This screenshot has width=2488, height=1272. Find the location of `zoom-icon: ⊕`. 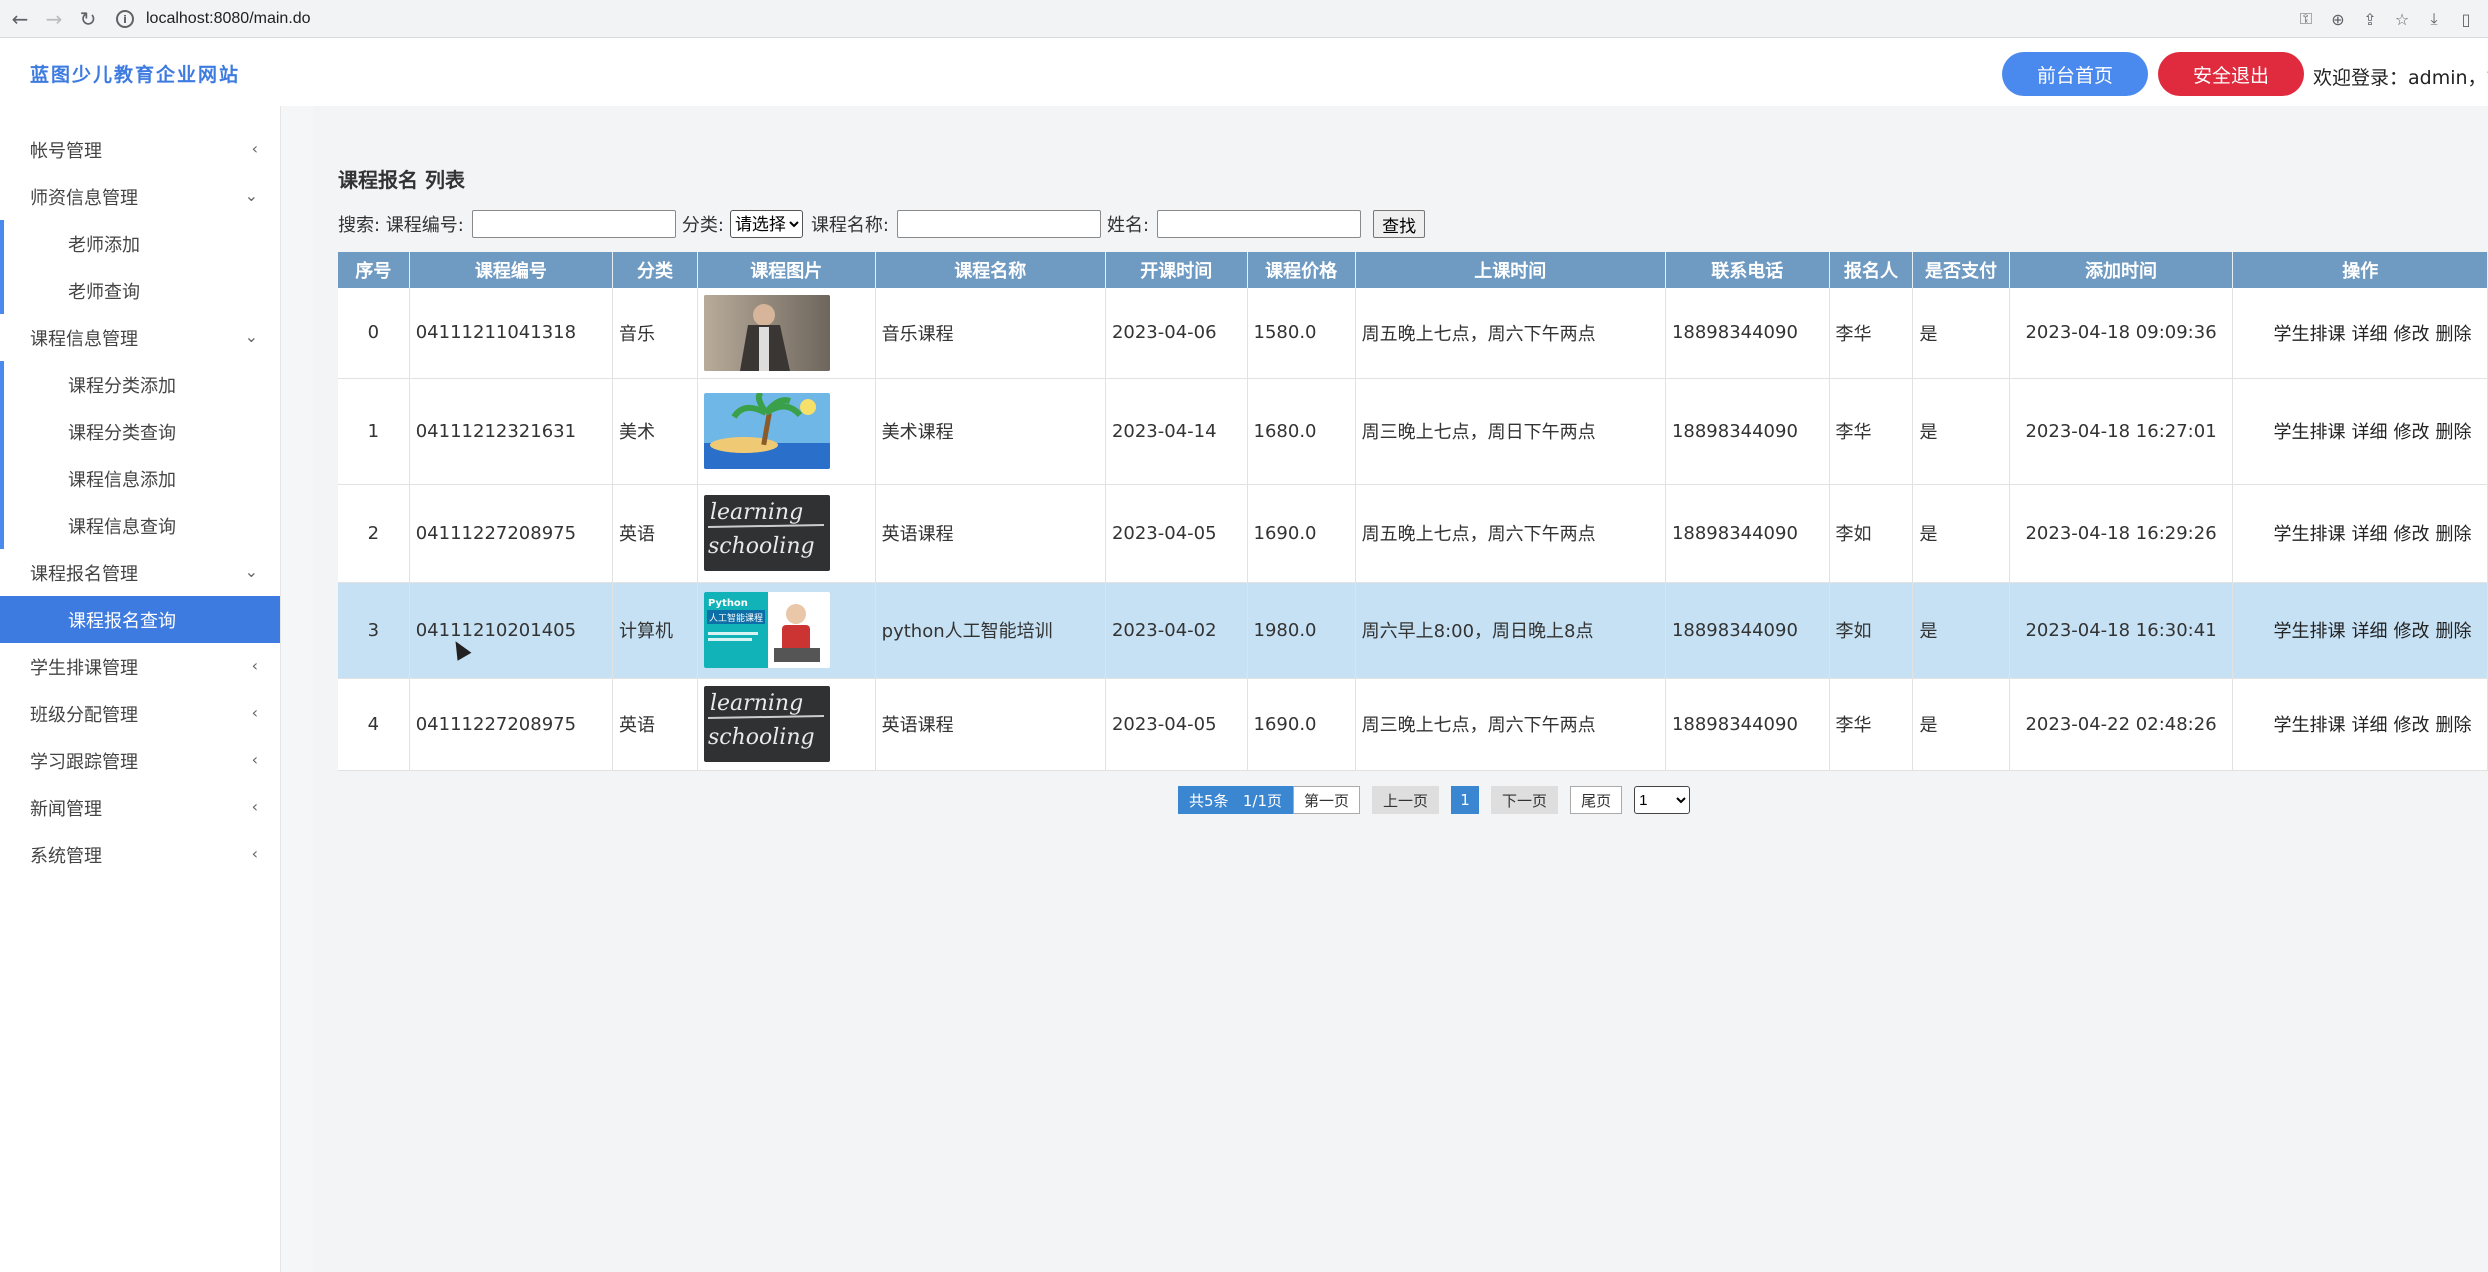

zoom-icon: ⊕ is located at coordinates (2338, 19).